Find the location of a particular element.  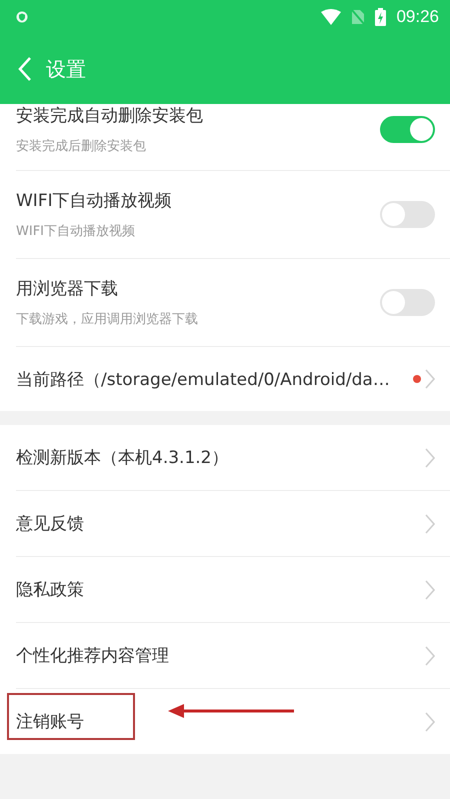

back-button is located at coordinates (25, 69).